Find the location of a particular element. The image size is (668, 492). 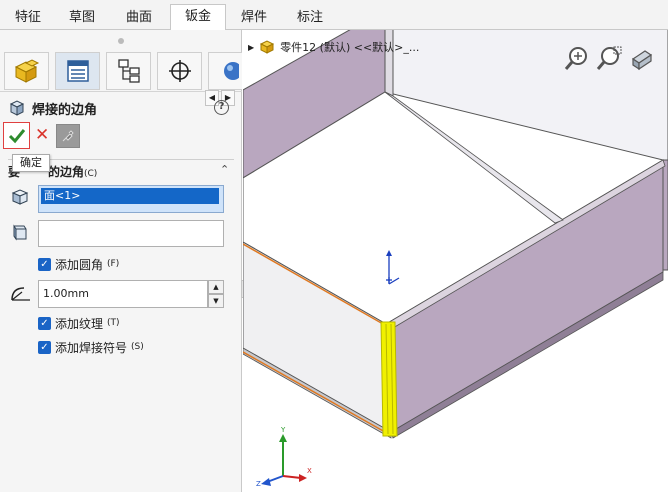

ok-tooltip: 确定 is located at coordinates (31, 163).